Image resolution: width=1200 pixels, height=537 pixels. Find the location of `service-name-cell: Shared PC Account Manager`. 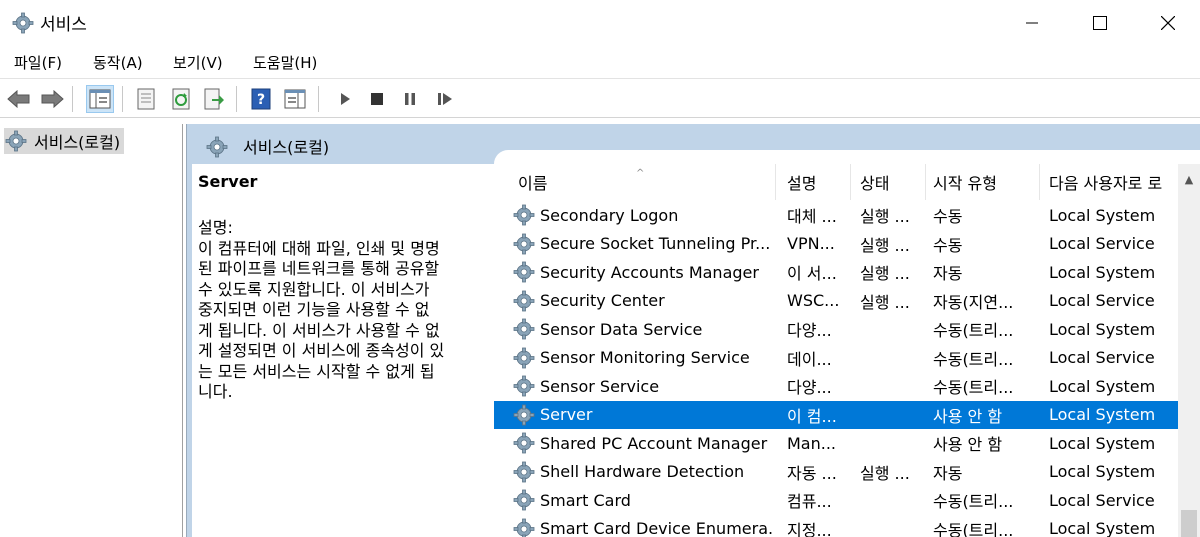

service-name-cell: Shared PC Account Manager is located at coordinates (643, 443).